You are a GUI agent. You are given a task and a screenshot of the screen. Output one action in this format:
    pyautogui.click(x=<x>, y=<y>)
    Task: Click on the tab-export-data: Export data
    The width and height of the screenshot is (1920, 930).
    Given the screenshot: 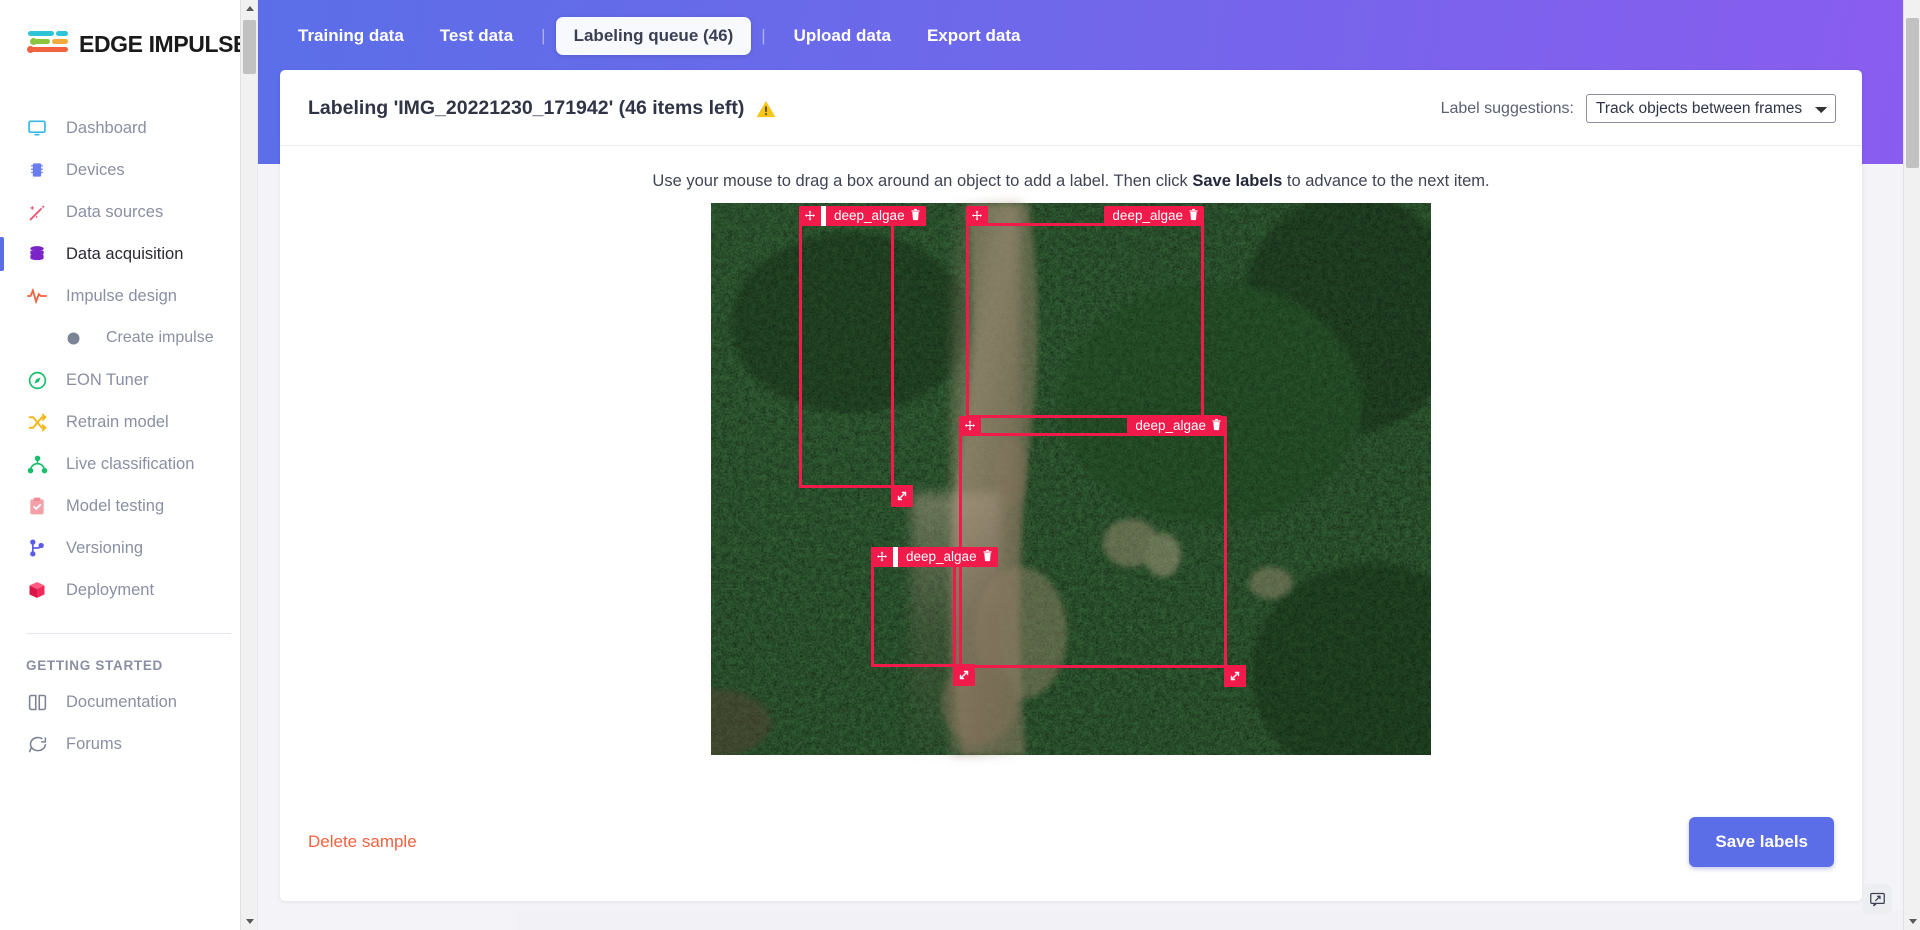 What is the action you would take?
    pyautogui.click(x=974, y=36)
    